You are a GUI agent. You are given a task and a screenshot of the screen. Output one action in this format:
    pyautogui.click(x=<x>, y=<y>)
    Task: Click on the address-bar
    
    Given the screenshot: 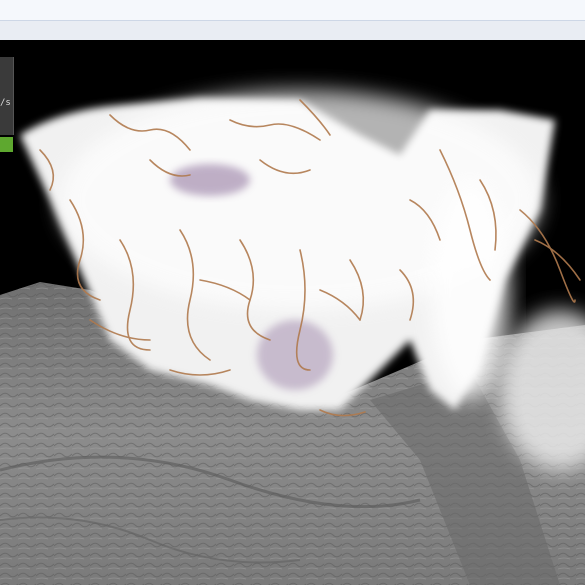 What is the action you would take?
    pyautogui.click(x=292, y=10)
    